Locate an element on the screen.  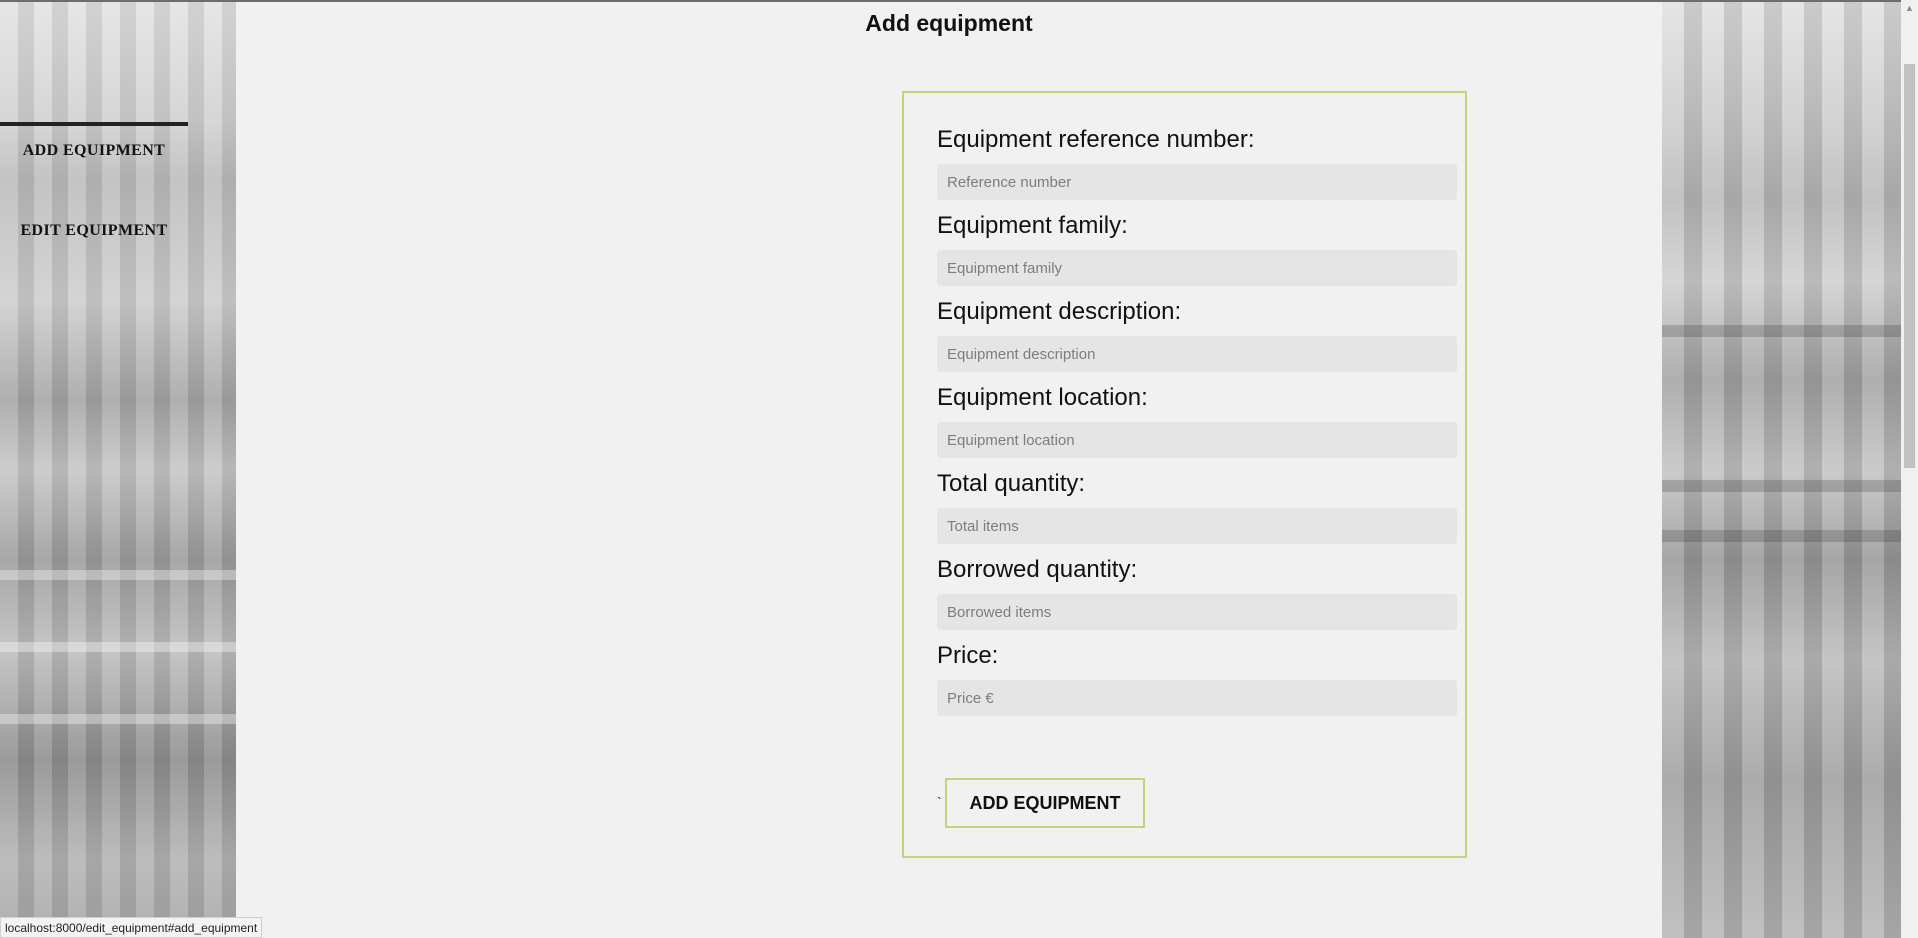
borrowed-quantity-label: Borrowed quantity: is located at coordinates (1037, 569).